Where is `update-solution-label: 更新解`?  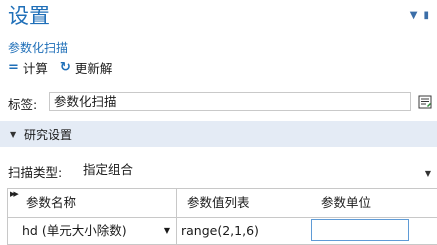
update-solution-label: 更新解 is located at coordinates (93, 68).